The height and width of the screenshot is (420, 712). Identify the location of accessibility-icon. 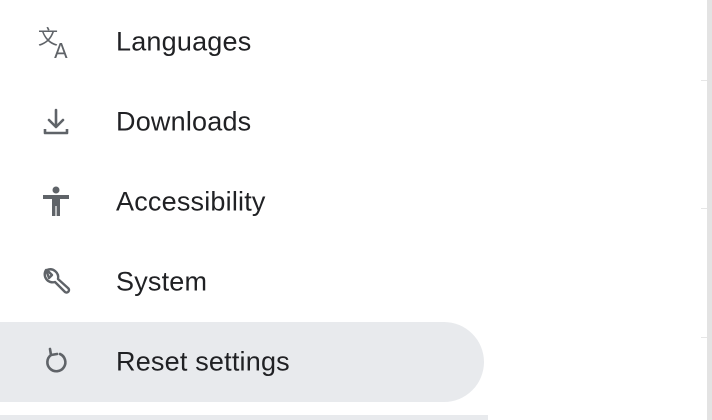
(56, 202).